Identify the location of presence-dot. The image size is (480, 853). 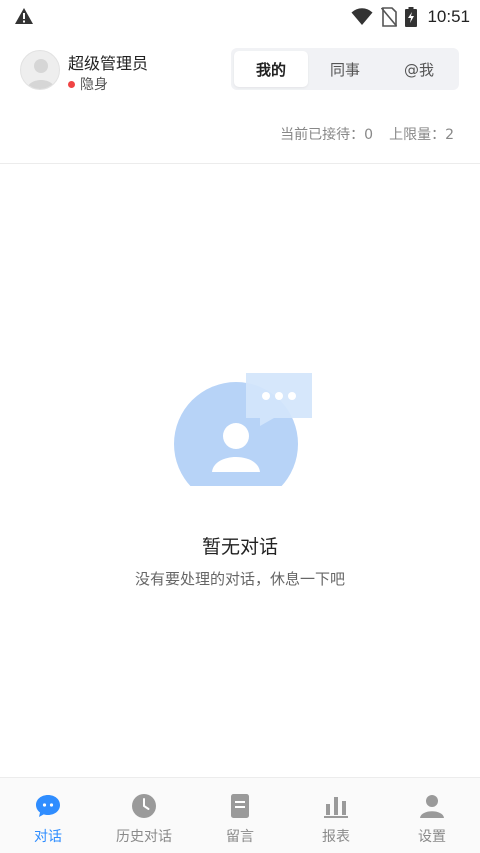
(71, 84).